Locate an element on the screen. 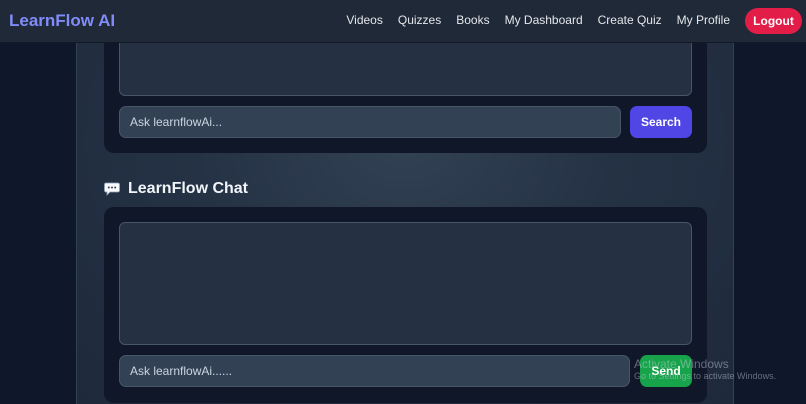  nav-link-videos: Videos is located at coordinates (364, 20).